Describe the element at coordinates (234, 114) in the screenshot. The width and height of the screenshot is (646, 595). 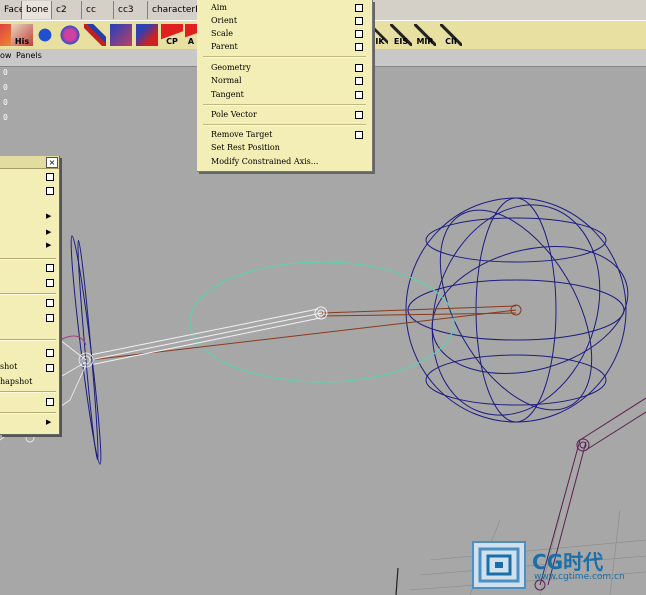
I see `menu-item-pole-vector: Pole Vector` at that location.